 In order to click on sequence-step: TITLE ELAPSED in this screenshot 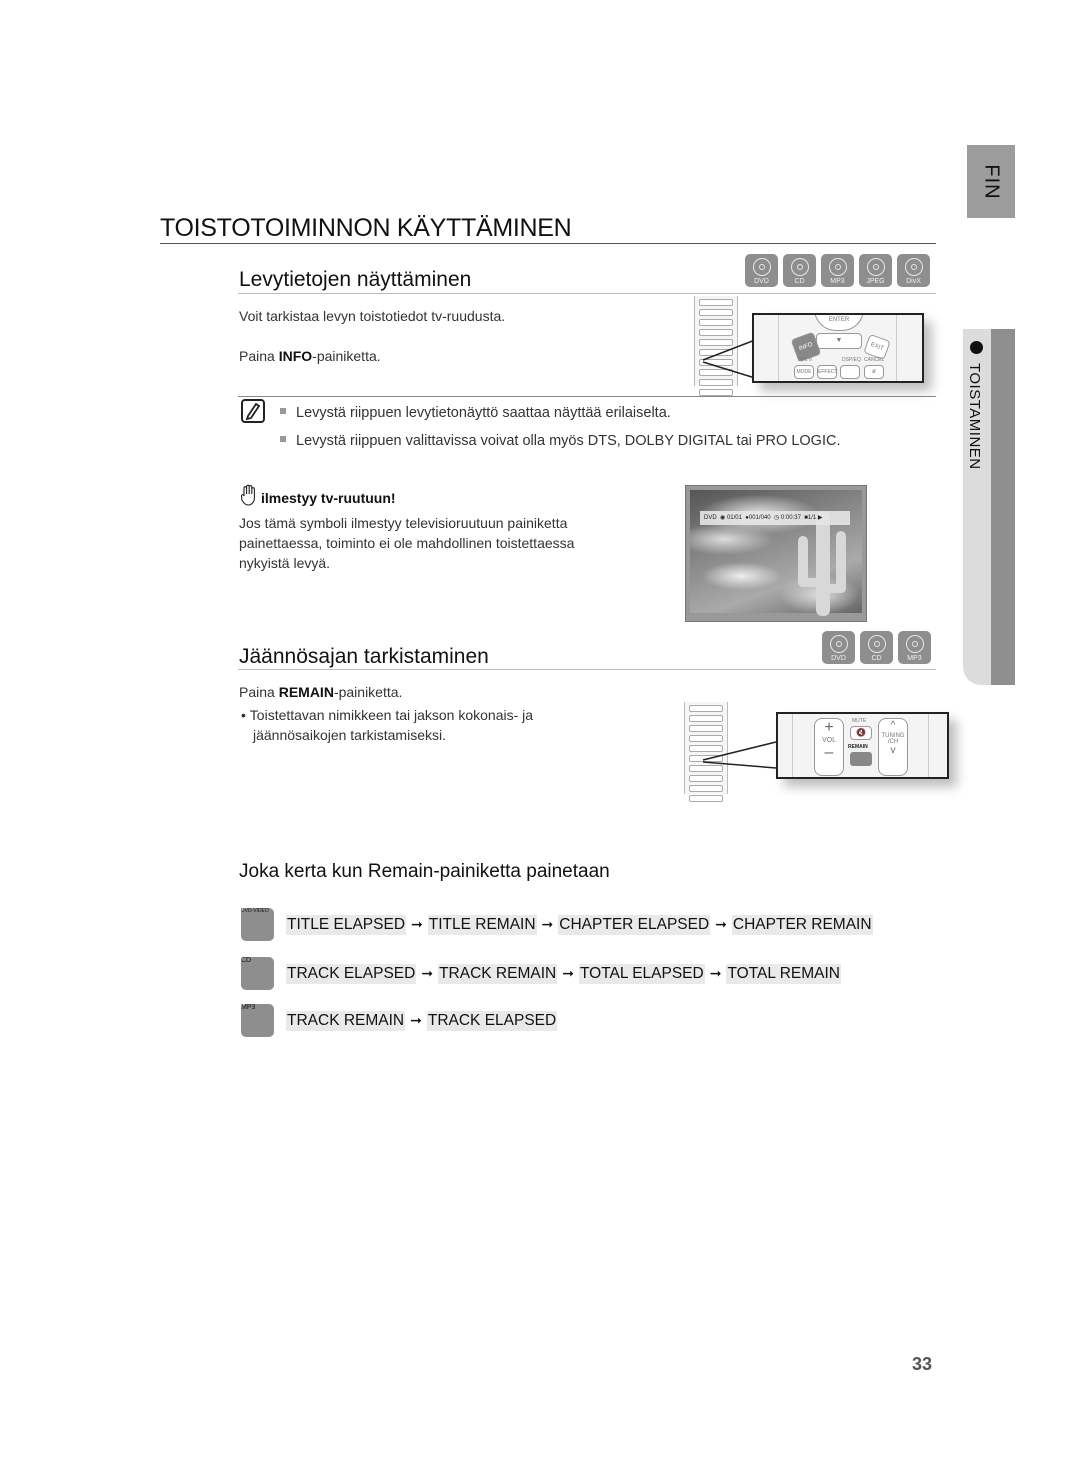, I will do `click(346, 924)`.